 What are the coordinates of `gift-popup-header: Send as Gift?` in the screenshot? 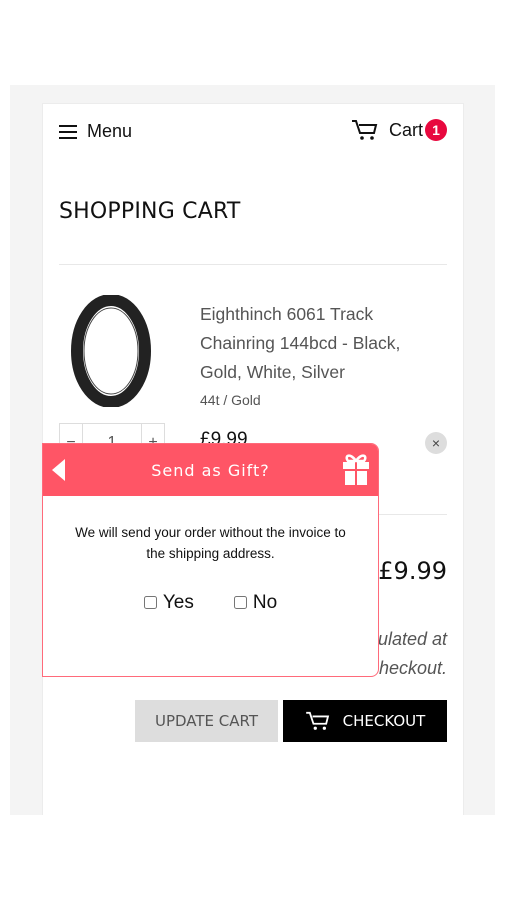 It's located at (210, 470).